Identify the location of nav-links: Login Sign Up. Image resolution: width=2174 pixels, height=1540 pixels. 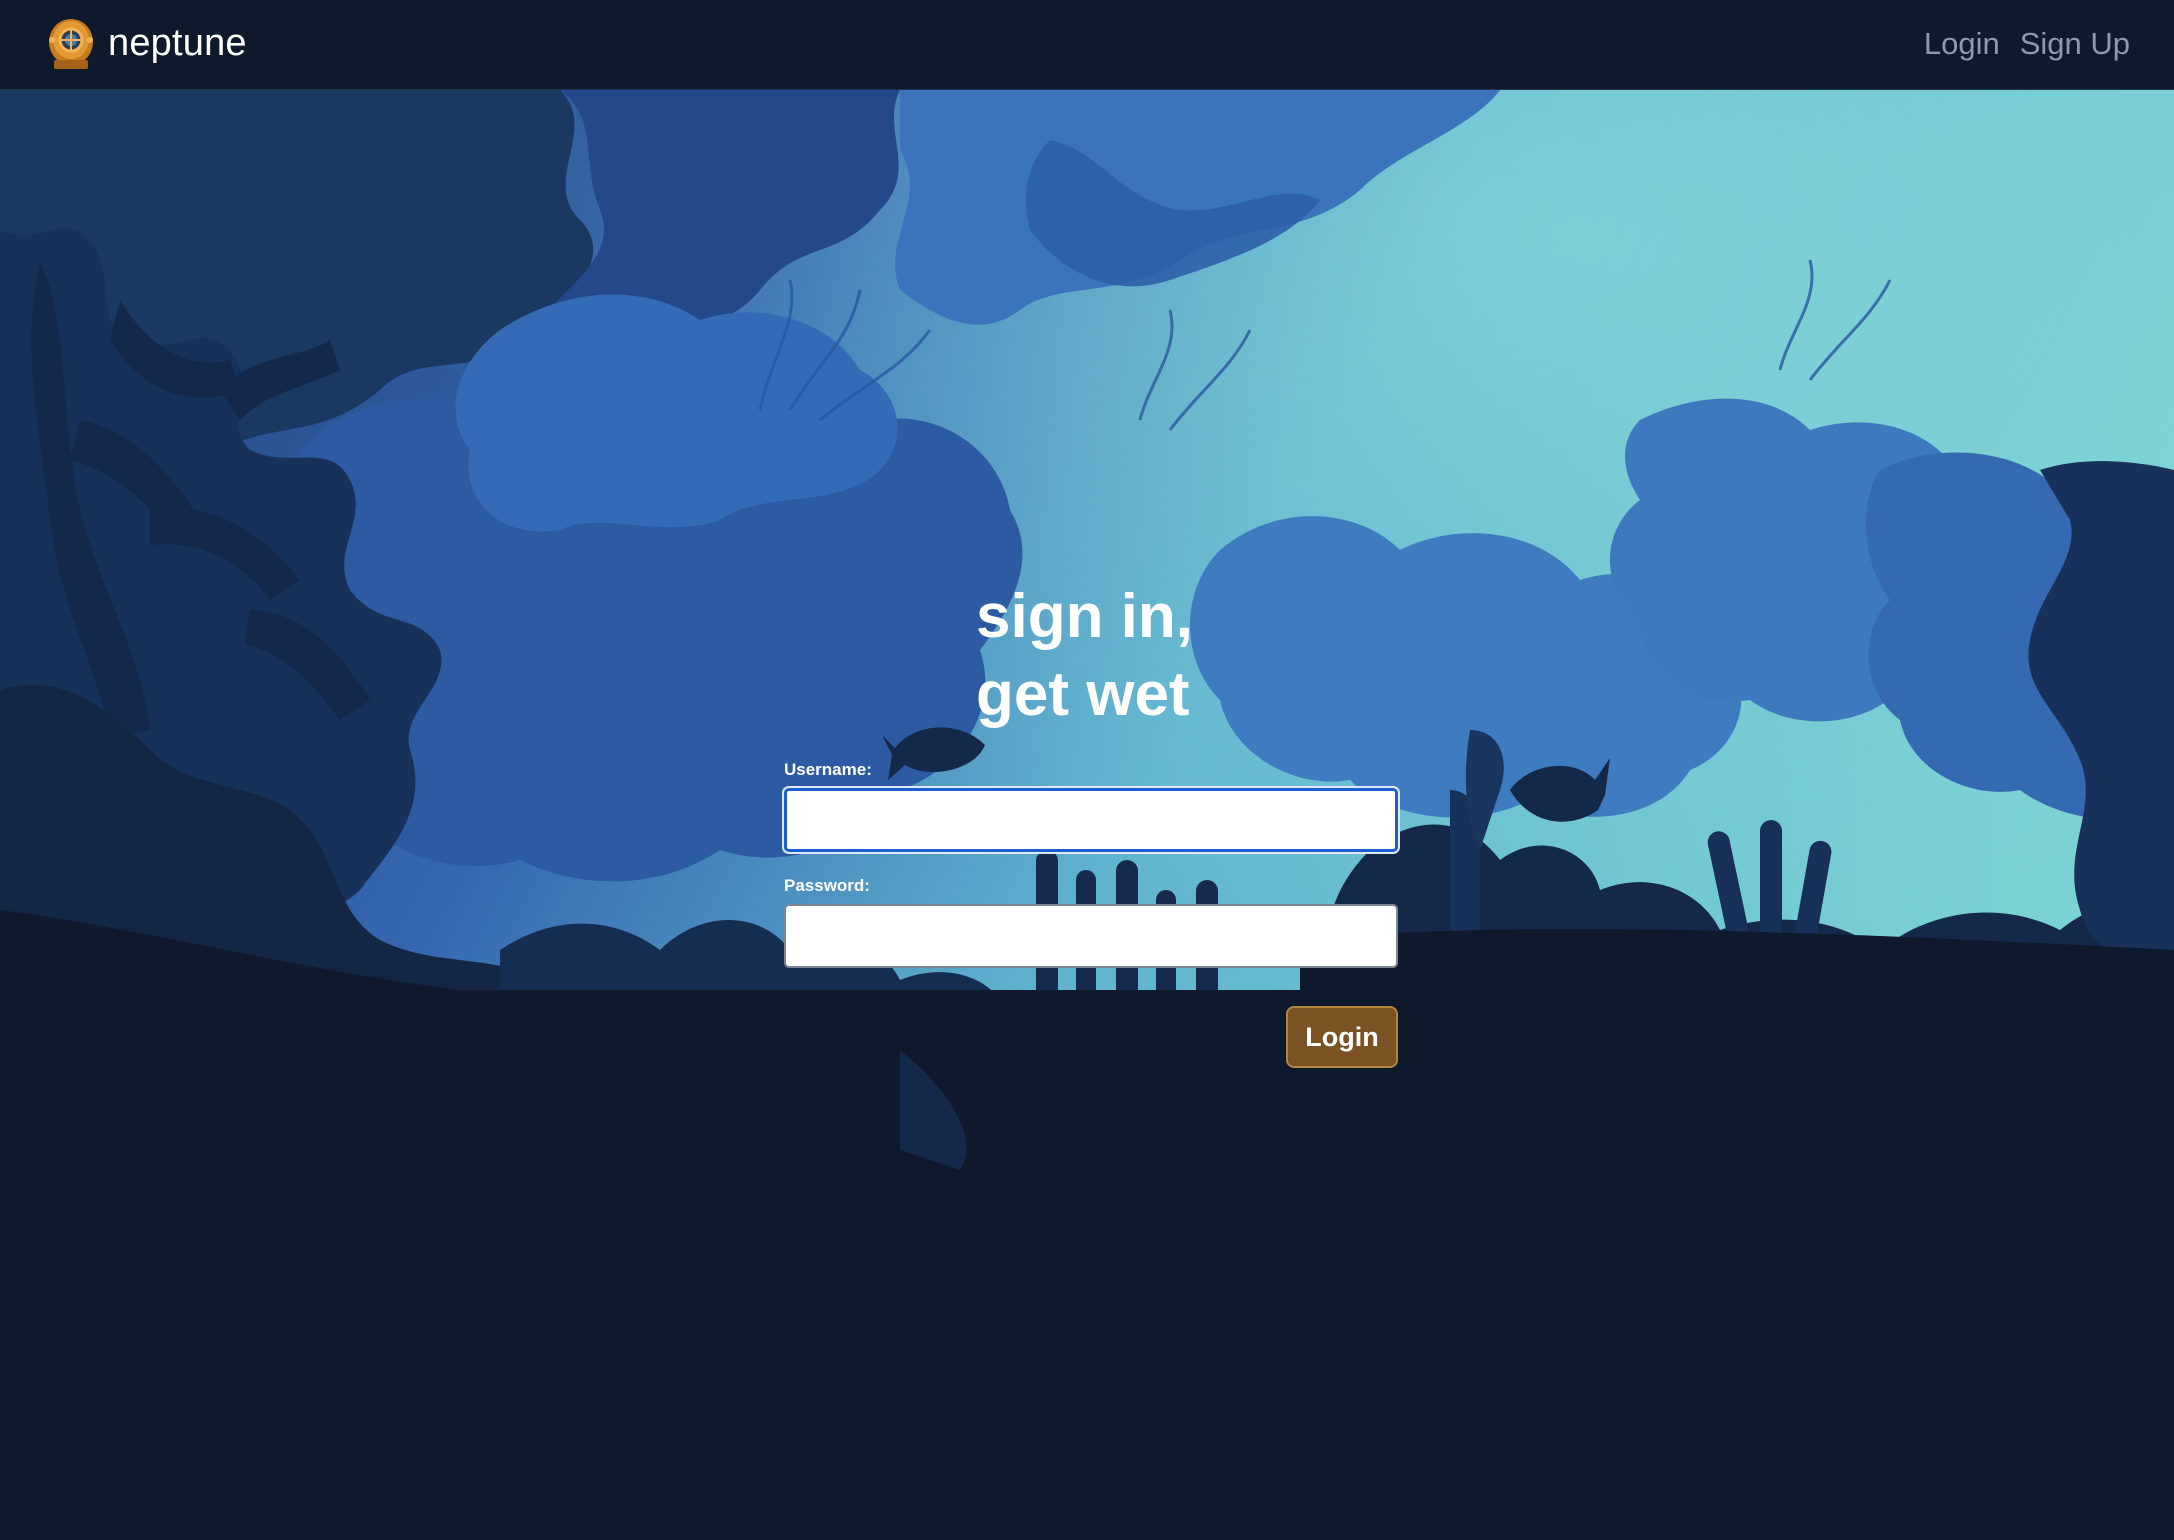
(2027, 44).